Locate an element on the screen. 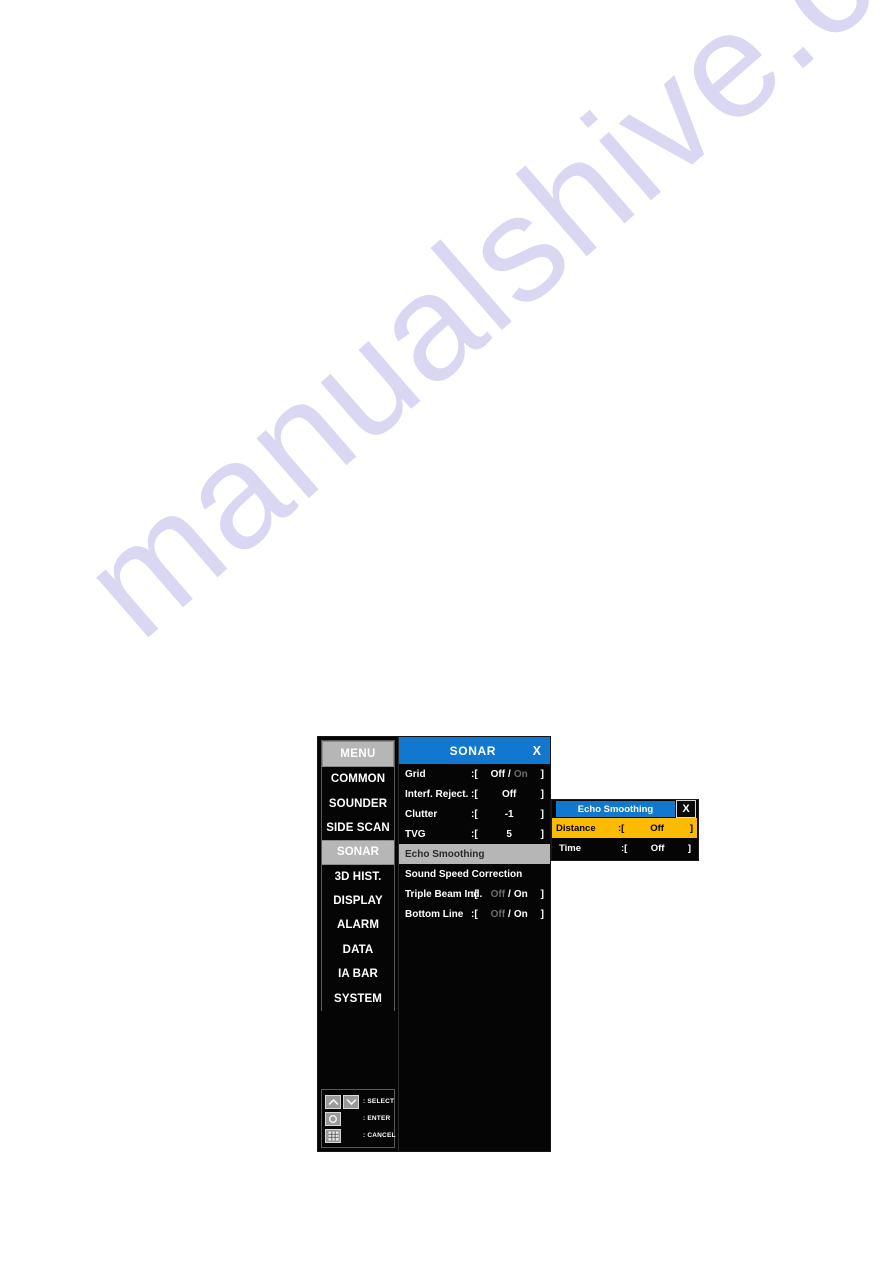  legend-row: : CANCEL is located at coordinates (360, 1135).